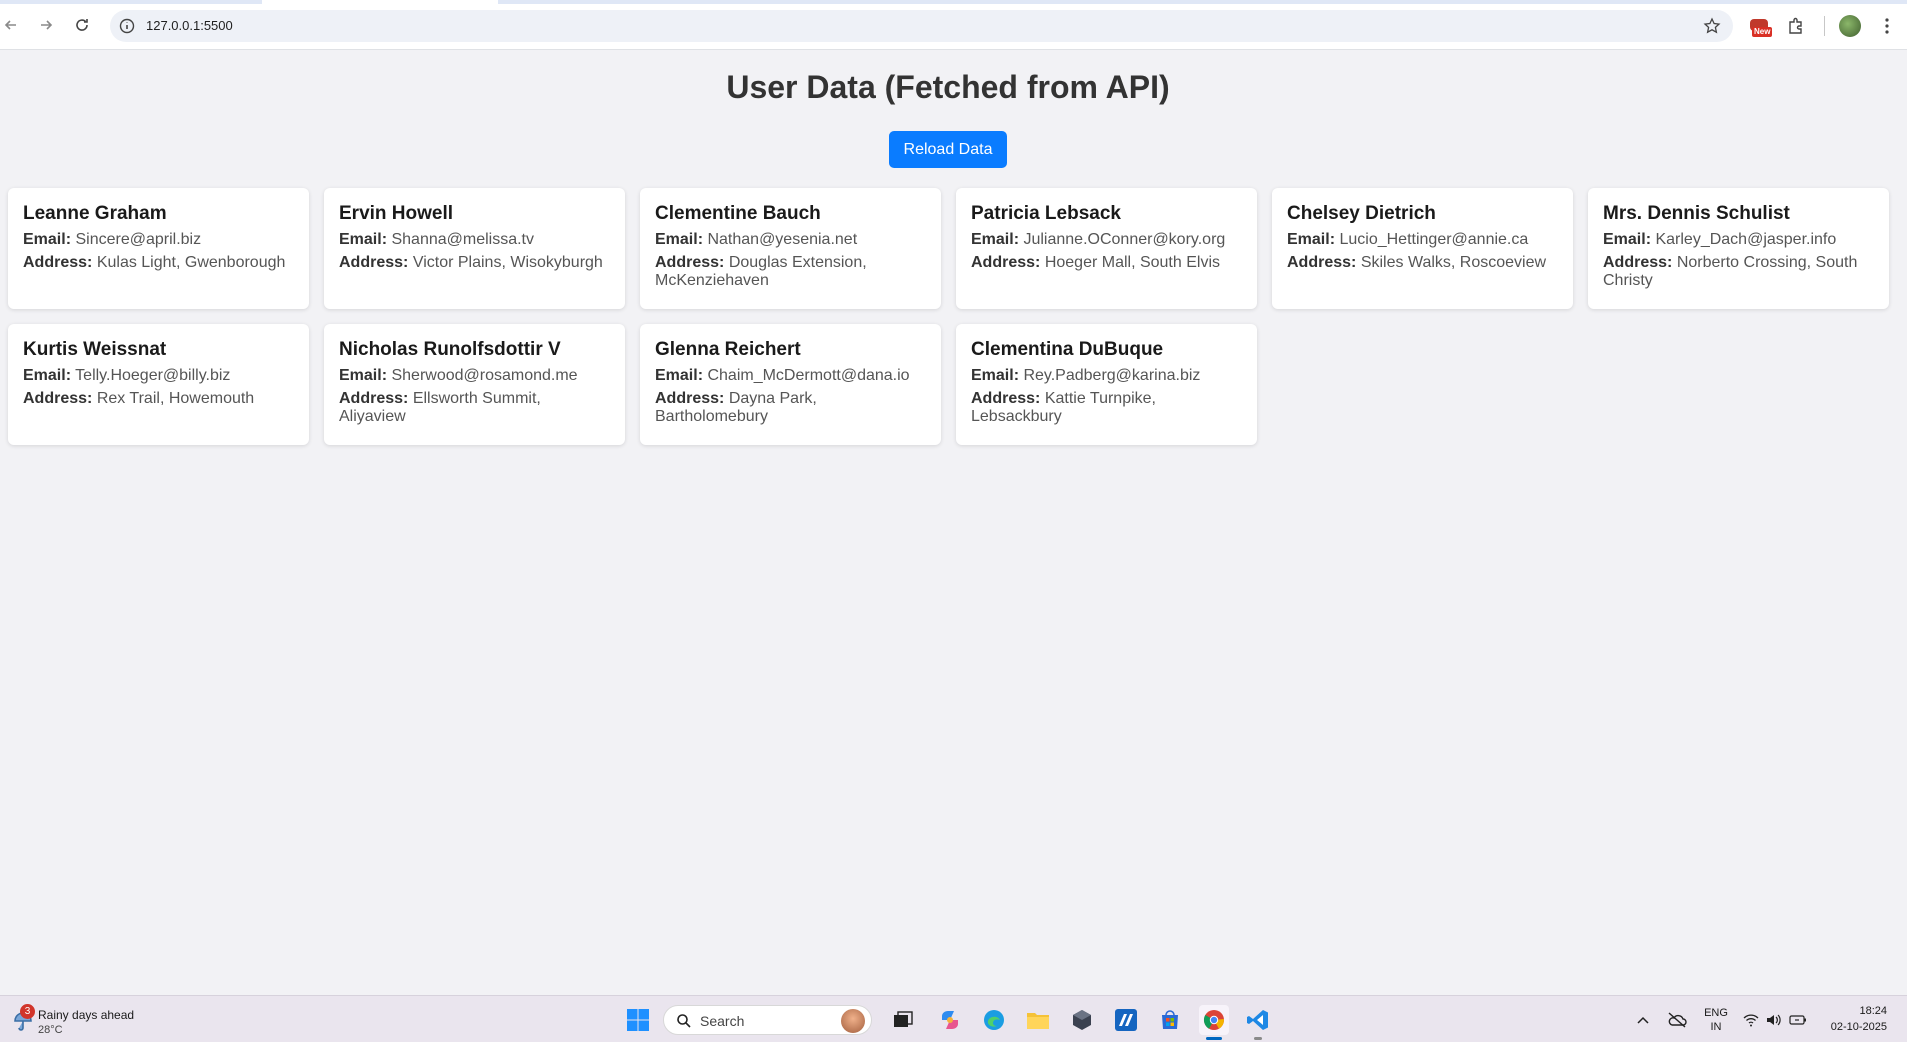 The image size is (1907, 1042). Describe the element at coordinates (903, 1020) in the screenshot. I see `task-view-icon` at that location.